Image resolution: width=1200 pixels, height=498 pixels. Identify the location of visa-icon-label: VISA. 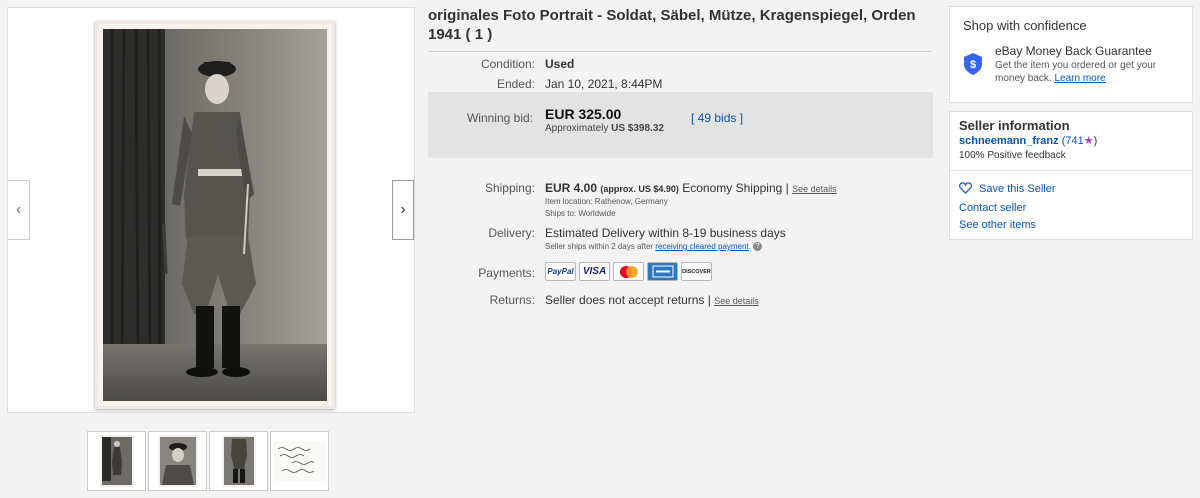
(594, 271).